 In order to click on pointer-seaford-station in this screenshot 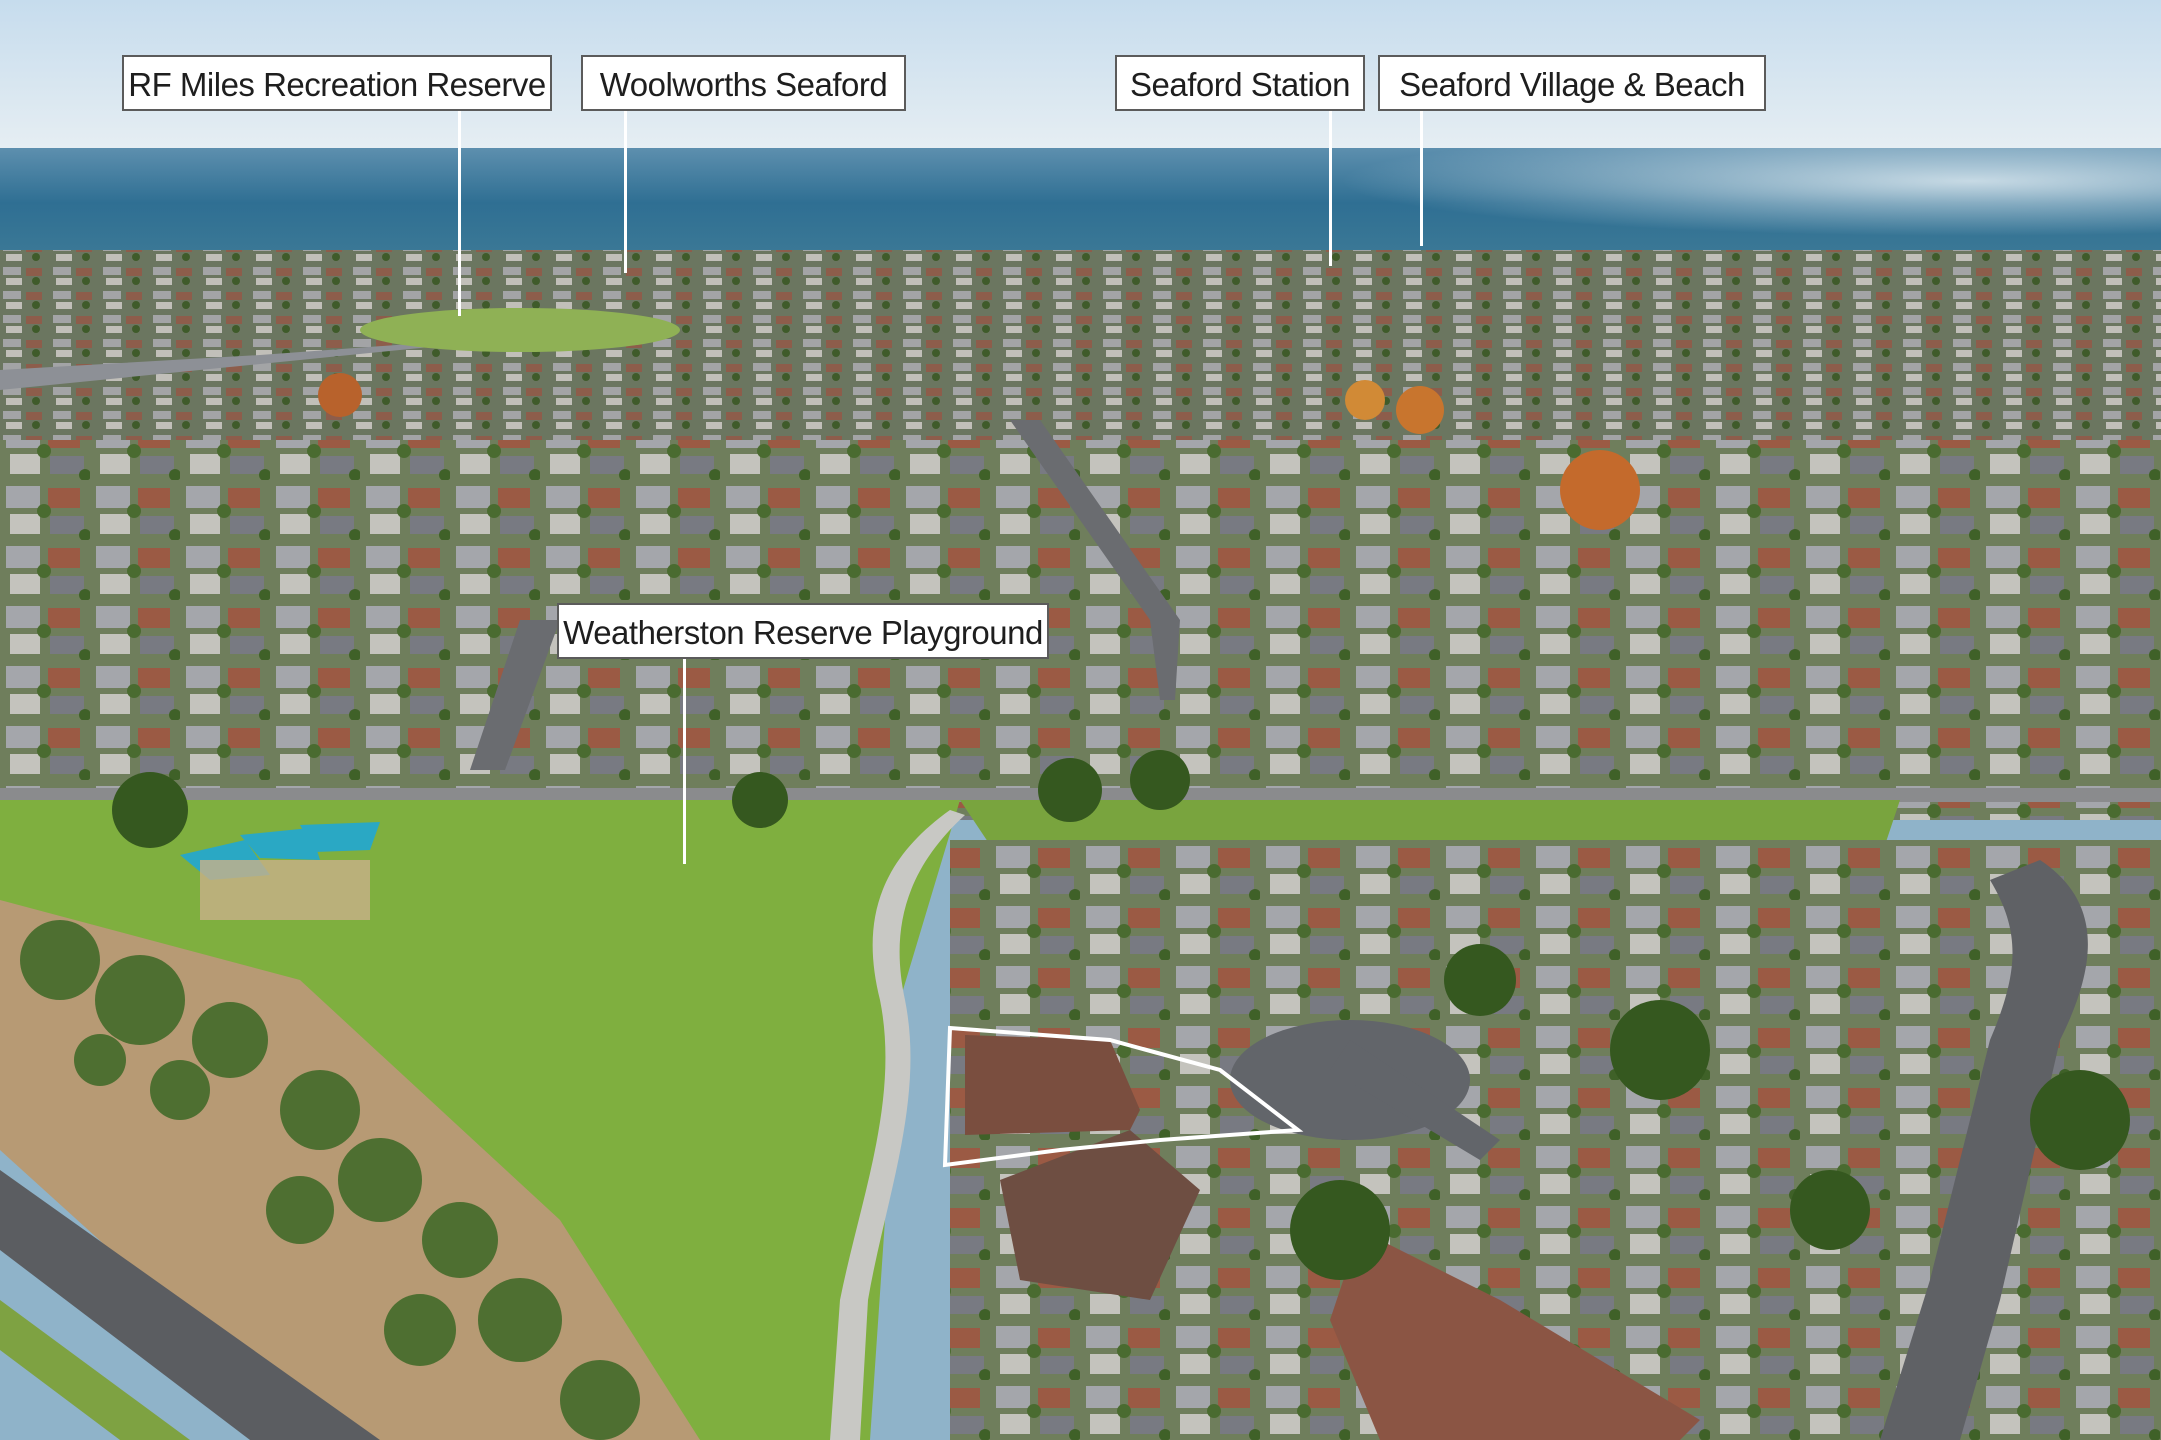, I will do `click(1330, 188)`.